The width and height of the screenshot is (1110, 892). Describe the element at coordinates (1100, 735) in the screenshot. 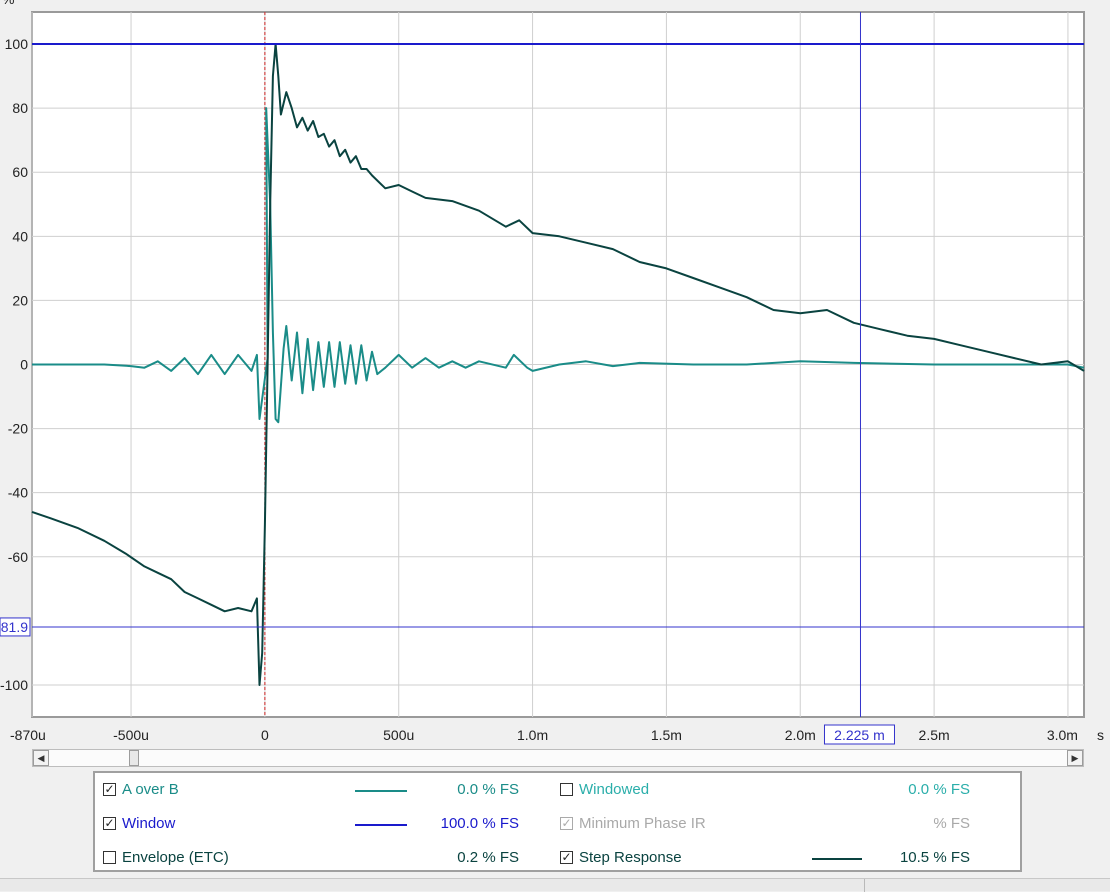

I see `x-axis-unit: s` at that location.